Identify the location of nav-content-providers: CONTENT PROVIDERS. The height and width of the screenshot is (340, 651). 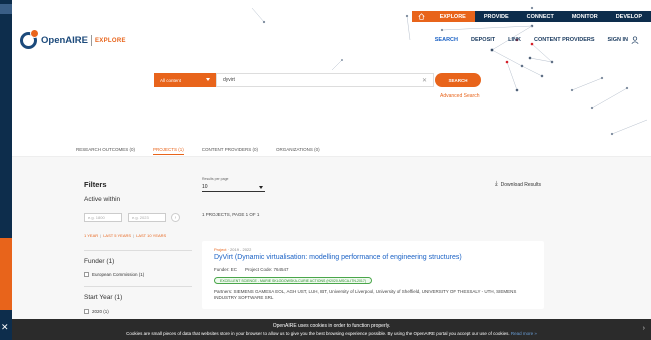
(564, 40).